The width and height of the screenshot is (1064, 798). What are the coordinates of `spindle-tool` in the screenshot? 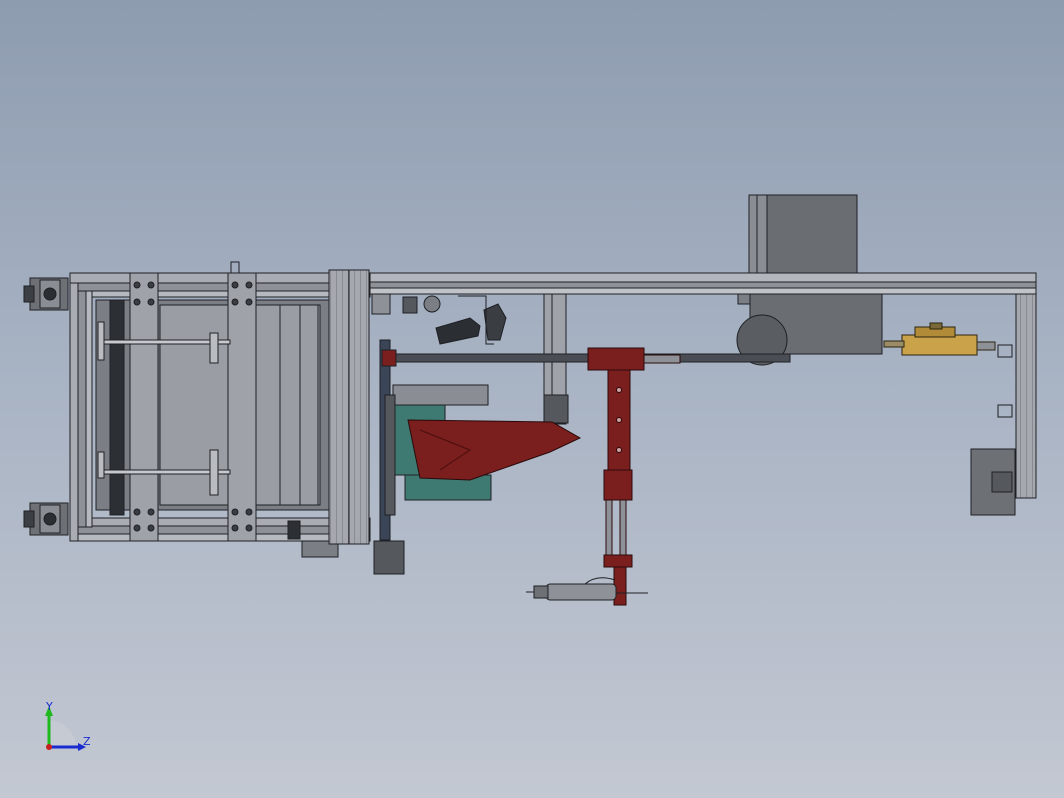 It's located at (587, 589).